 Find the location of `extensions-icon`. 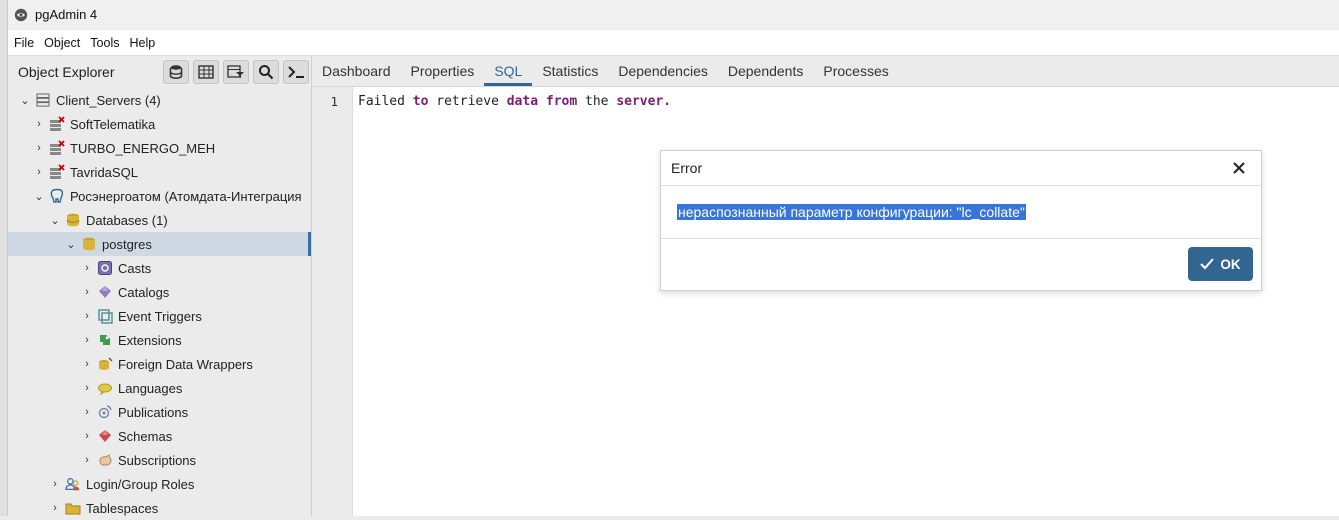

extensions-icon is located at coordinates (105, 340).